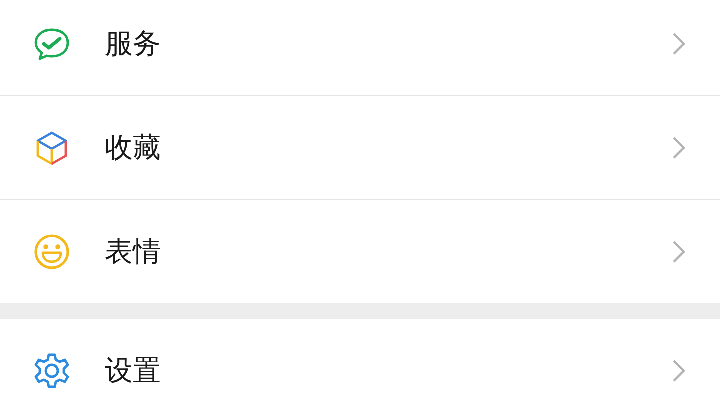 This screenshot has height=416, width=720. What do you see at coordinates (133, 252) in the screenshot?
I see `menu-label: 表情` at bounding box center [133, 252].